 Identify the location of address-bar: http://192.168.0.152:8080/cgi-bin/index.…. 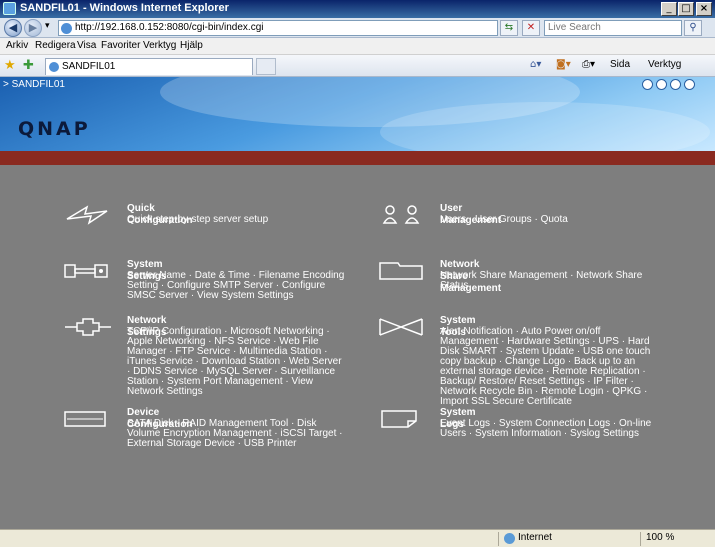
(278, 28).